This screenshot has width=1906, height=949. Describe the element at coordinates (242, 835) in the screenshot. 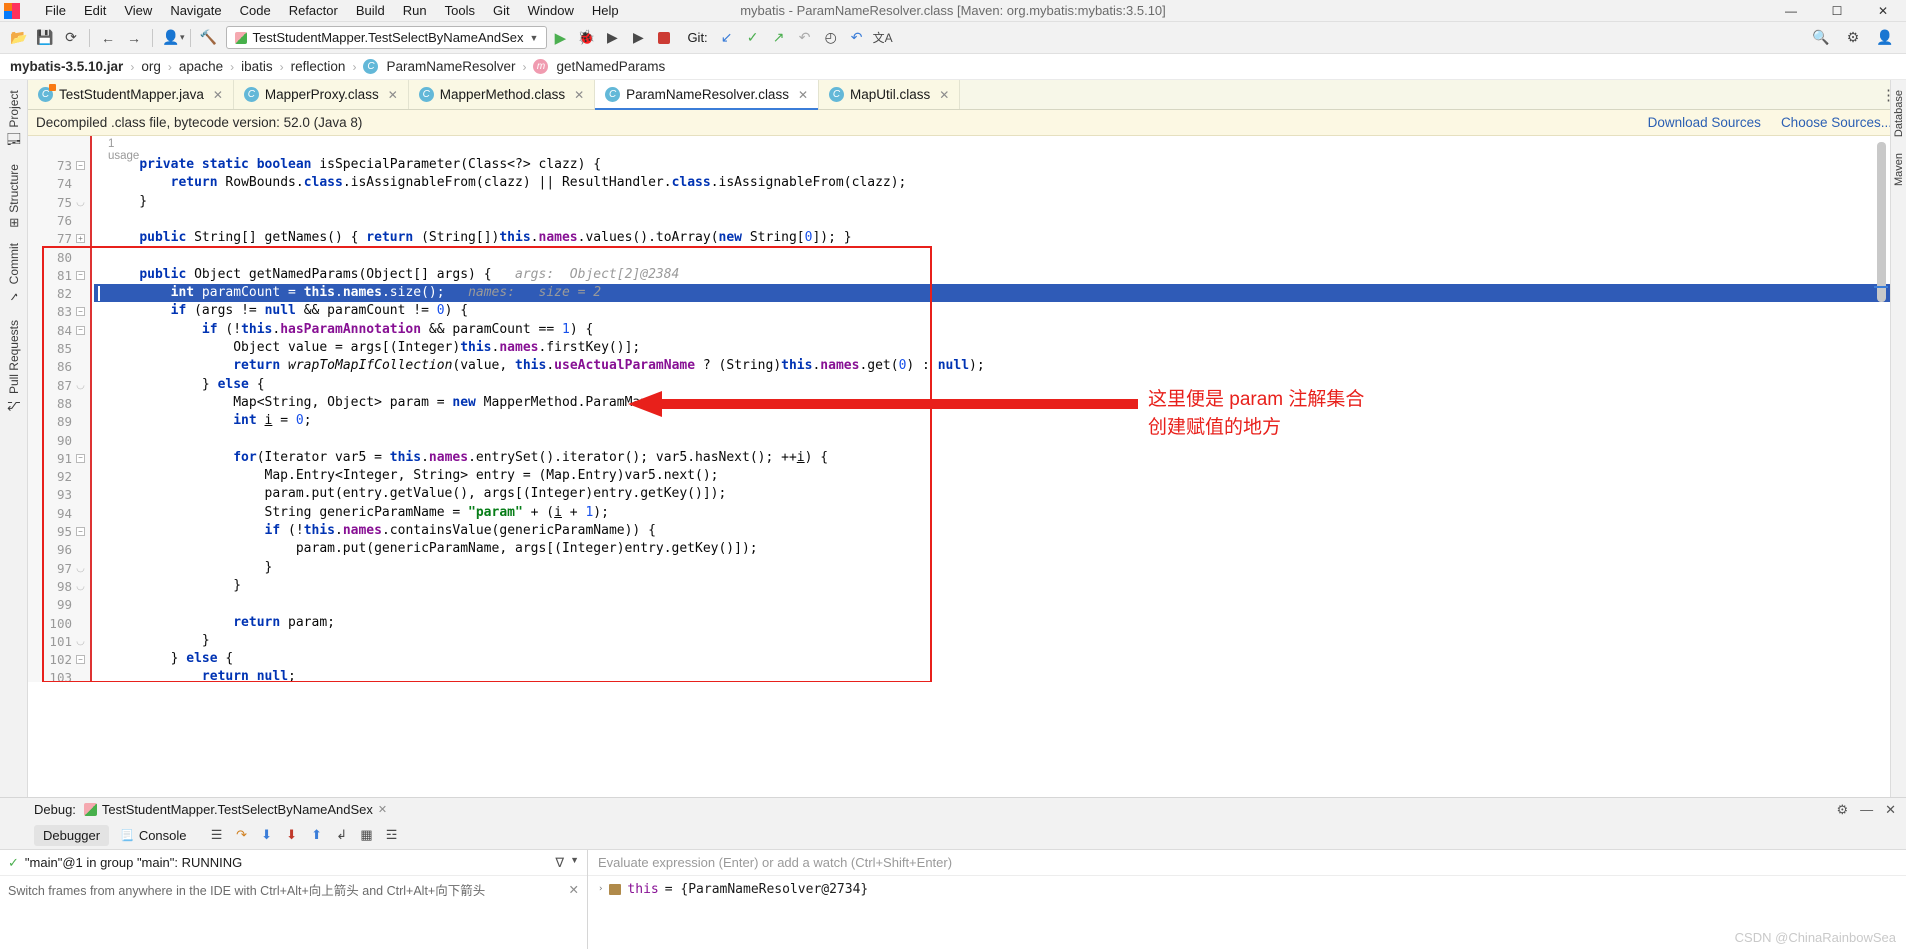

I see `step-over-icon: ↷` at that location.